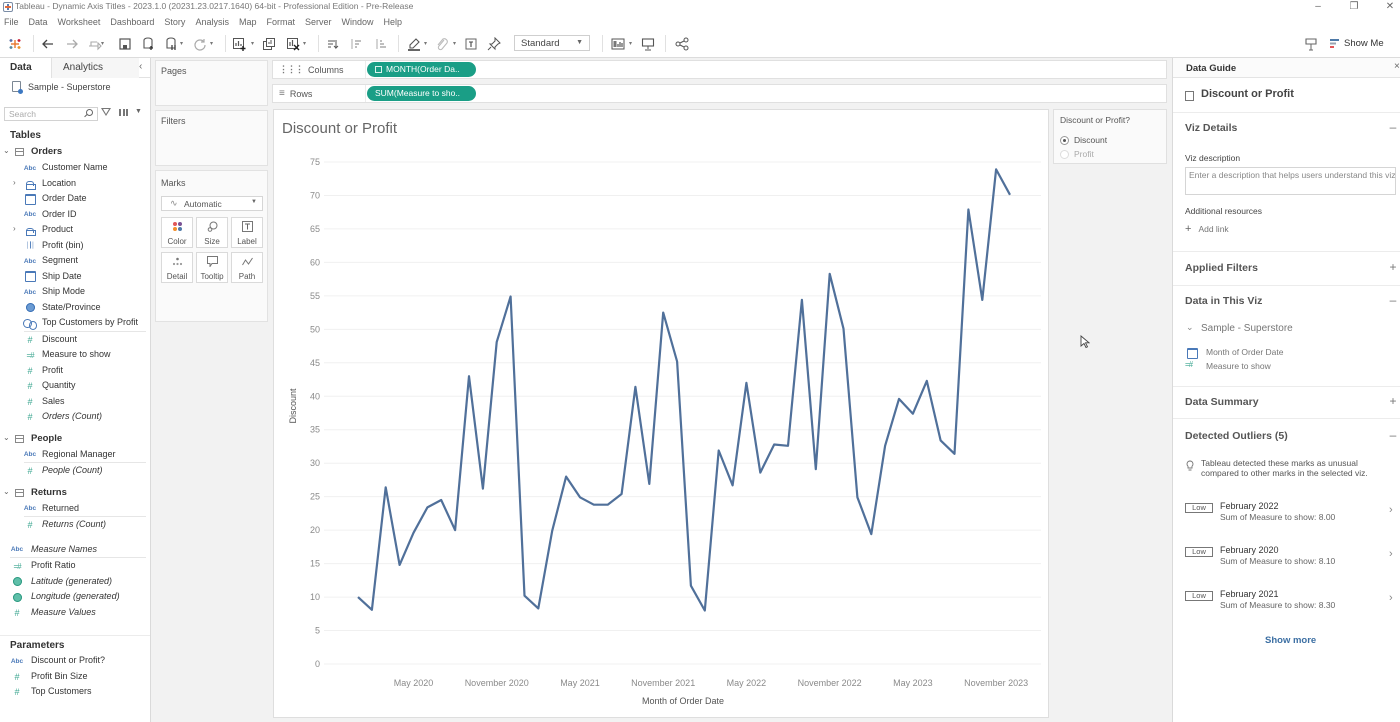 The image size is (1400, 722). Describe the element at coordinates (75, 292) in the screenshot. I see `field-item: Ship Mode` at that location.